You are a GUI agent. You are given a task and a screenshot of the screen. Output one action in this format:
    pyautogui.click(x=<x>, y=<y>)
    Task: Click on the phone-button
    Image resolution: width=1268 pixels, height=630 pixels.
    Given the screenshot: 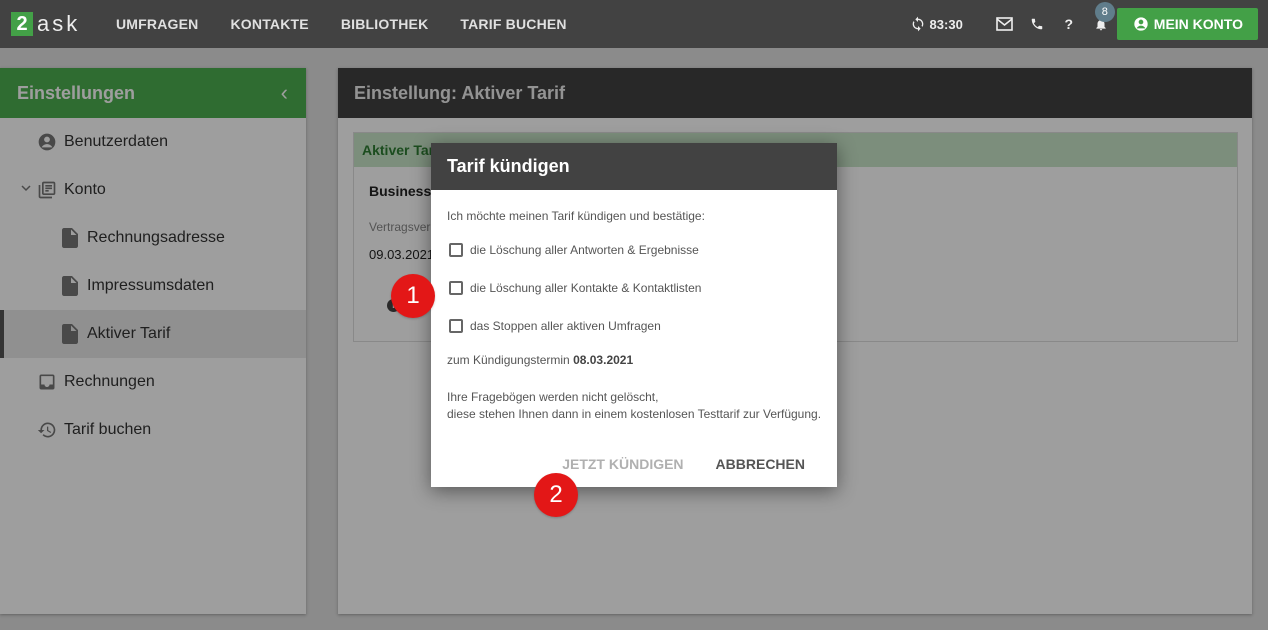 What is the action you would take?
    pyautogui.click(x=1037, y=24)
    